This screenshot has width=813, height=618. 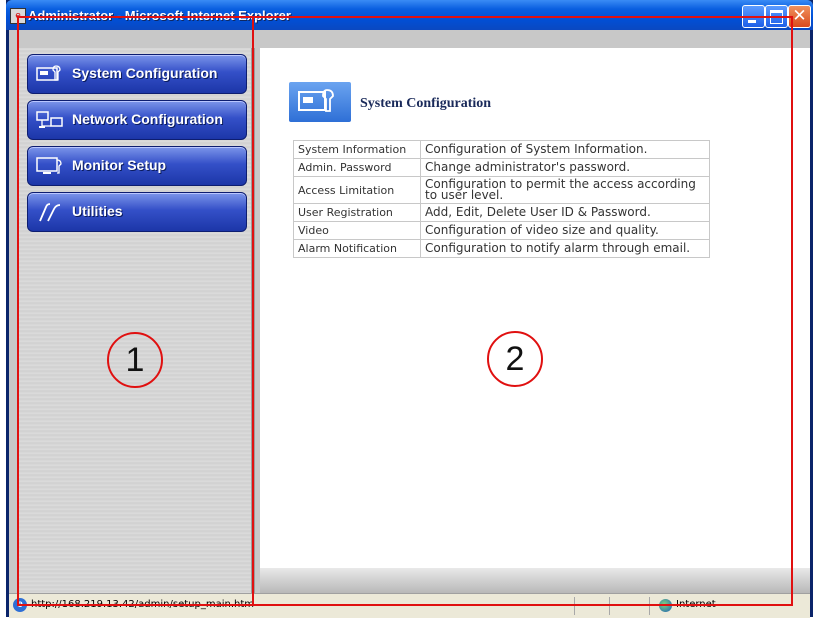 I want to click on minimize-button, so click(x=753, y=16).